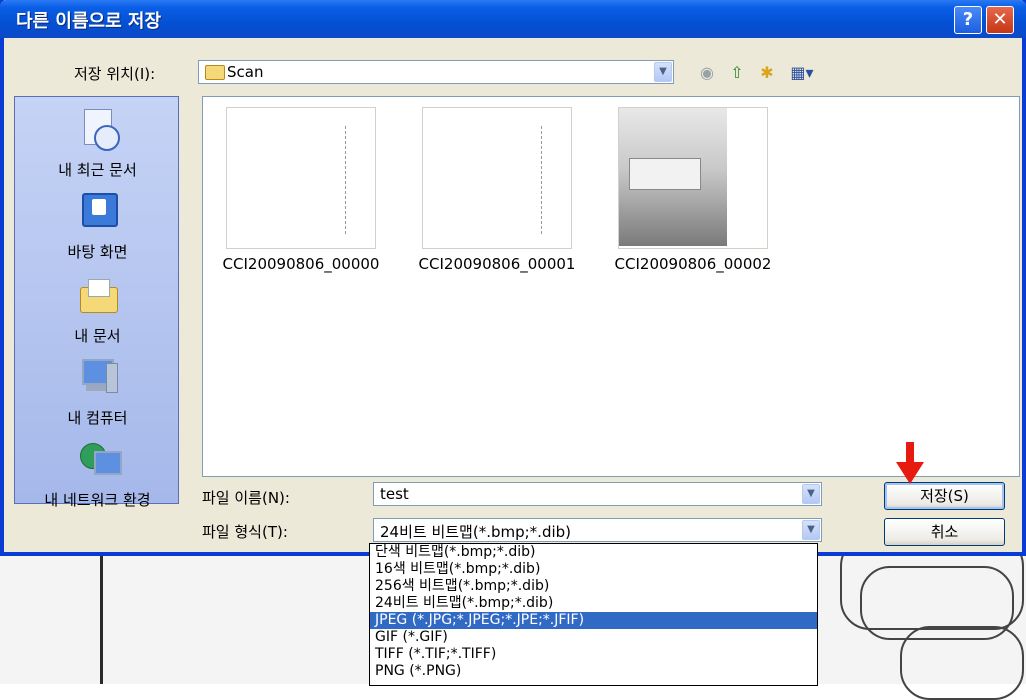 The width and height of the screenshot is (1026, 700). I want to click on file-item: CCI20090806_00000, so click(301, 190).